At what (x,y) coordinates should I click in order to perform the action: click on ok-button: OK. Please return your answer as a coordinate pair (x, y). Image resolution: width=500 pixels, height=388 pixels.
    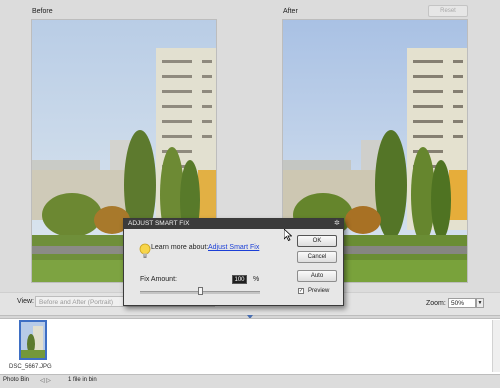
    Looking at the image, I should click on (317, 241).